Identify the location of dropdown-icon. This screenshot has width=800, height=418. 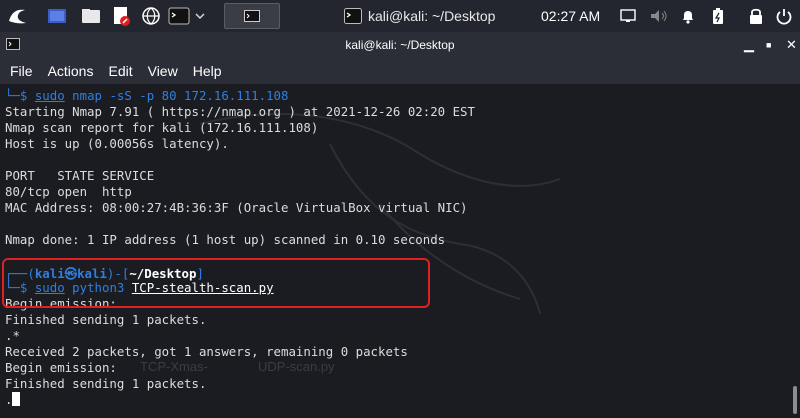
(200, 16).